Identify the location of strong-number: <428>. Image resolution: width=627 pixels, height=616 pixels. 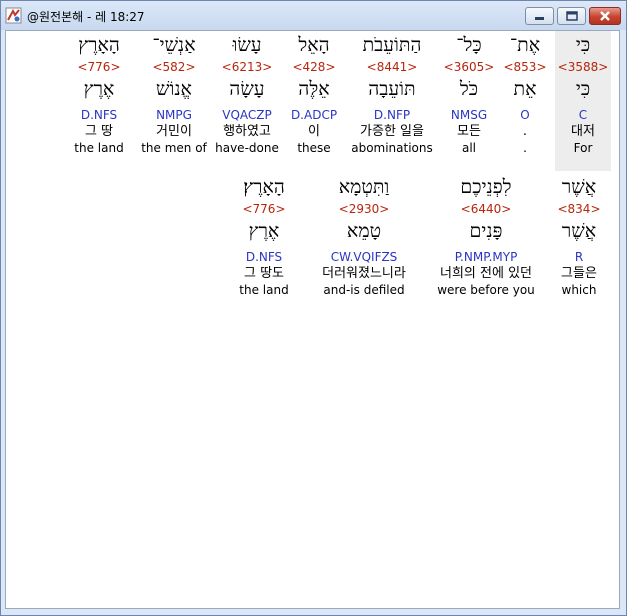
(314, 67).